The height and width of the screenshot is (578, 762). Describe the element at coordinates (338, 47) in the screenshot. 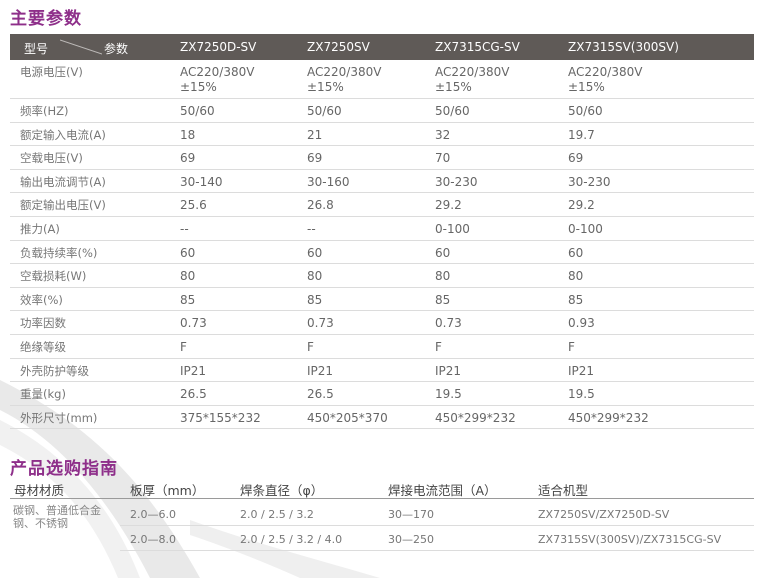

I see `model-header-2: ZX7250SV` at that location.